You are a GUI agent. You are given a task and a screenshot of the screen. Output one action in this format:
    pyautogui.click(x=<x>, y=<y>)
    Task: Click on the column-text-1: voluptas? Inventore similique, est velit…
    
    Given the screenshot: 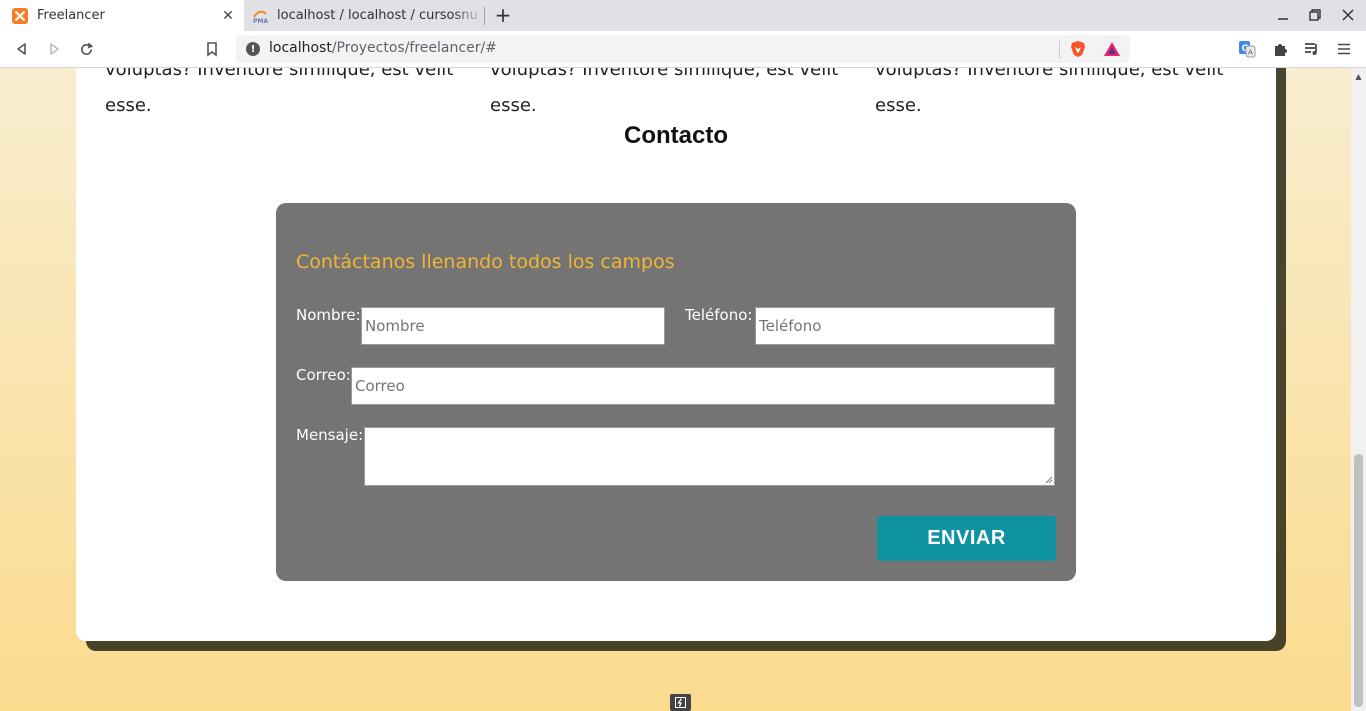 What is the action you would take?
    pyautogui.click(x=285, y=96)
    